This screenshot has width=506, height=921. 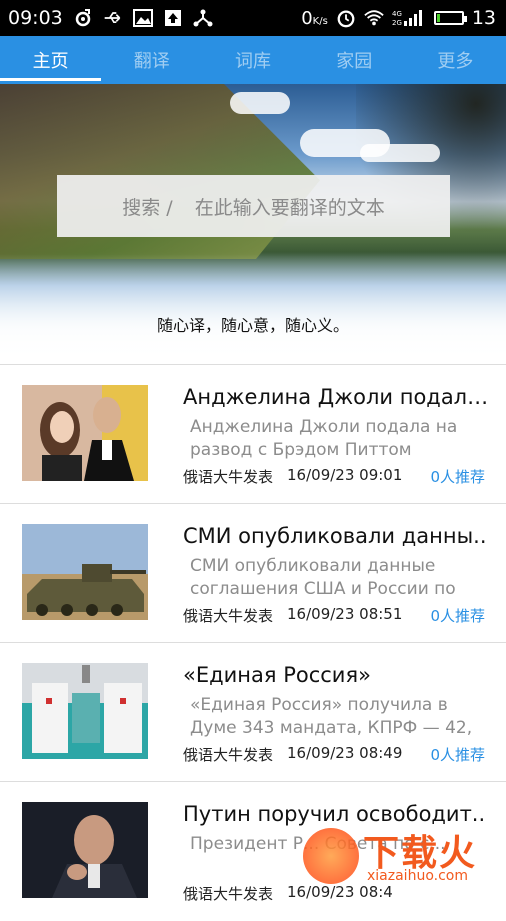 What do you see at coordinates (483, 18) in the screenshot?
I see `battery-level: 13` at bounding box center [483, 18].